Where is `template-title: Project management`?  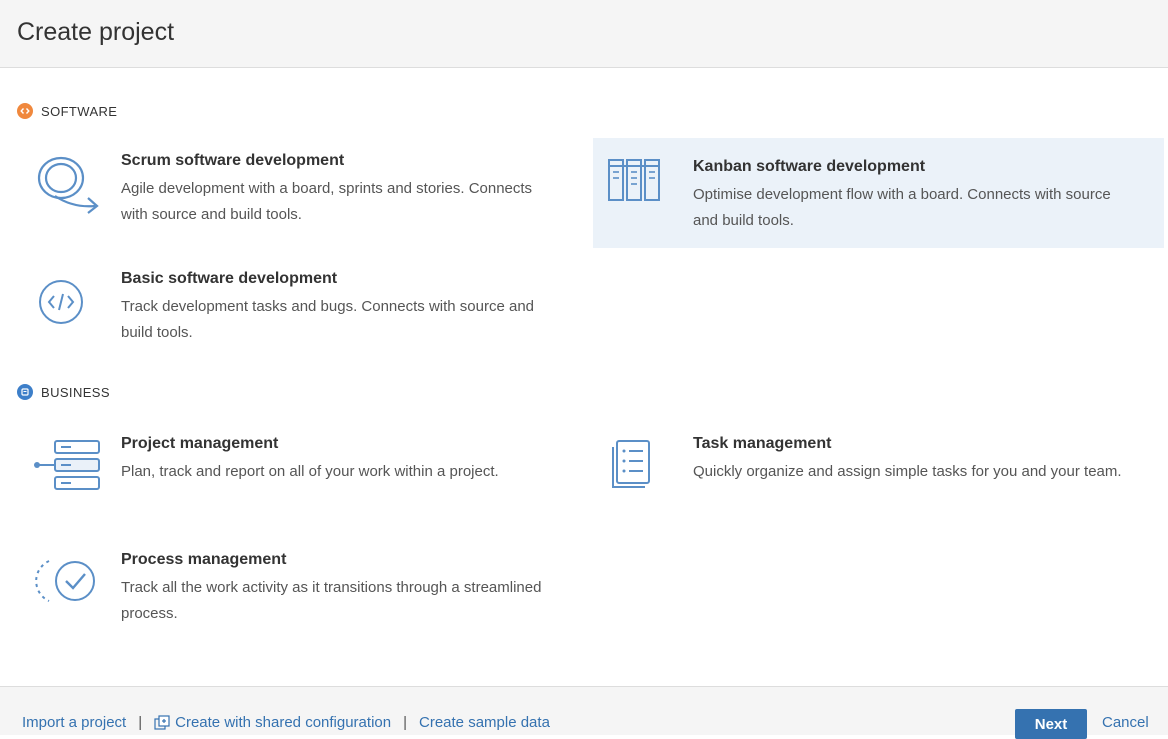
template-title: Project management is located at coordinates (200, 443).